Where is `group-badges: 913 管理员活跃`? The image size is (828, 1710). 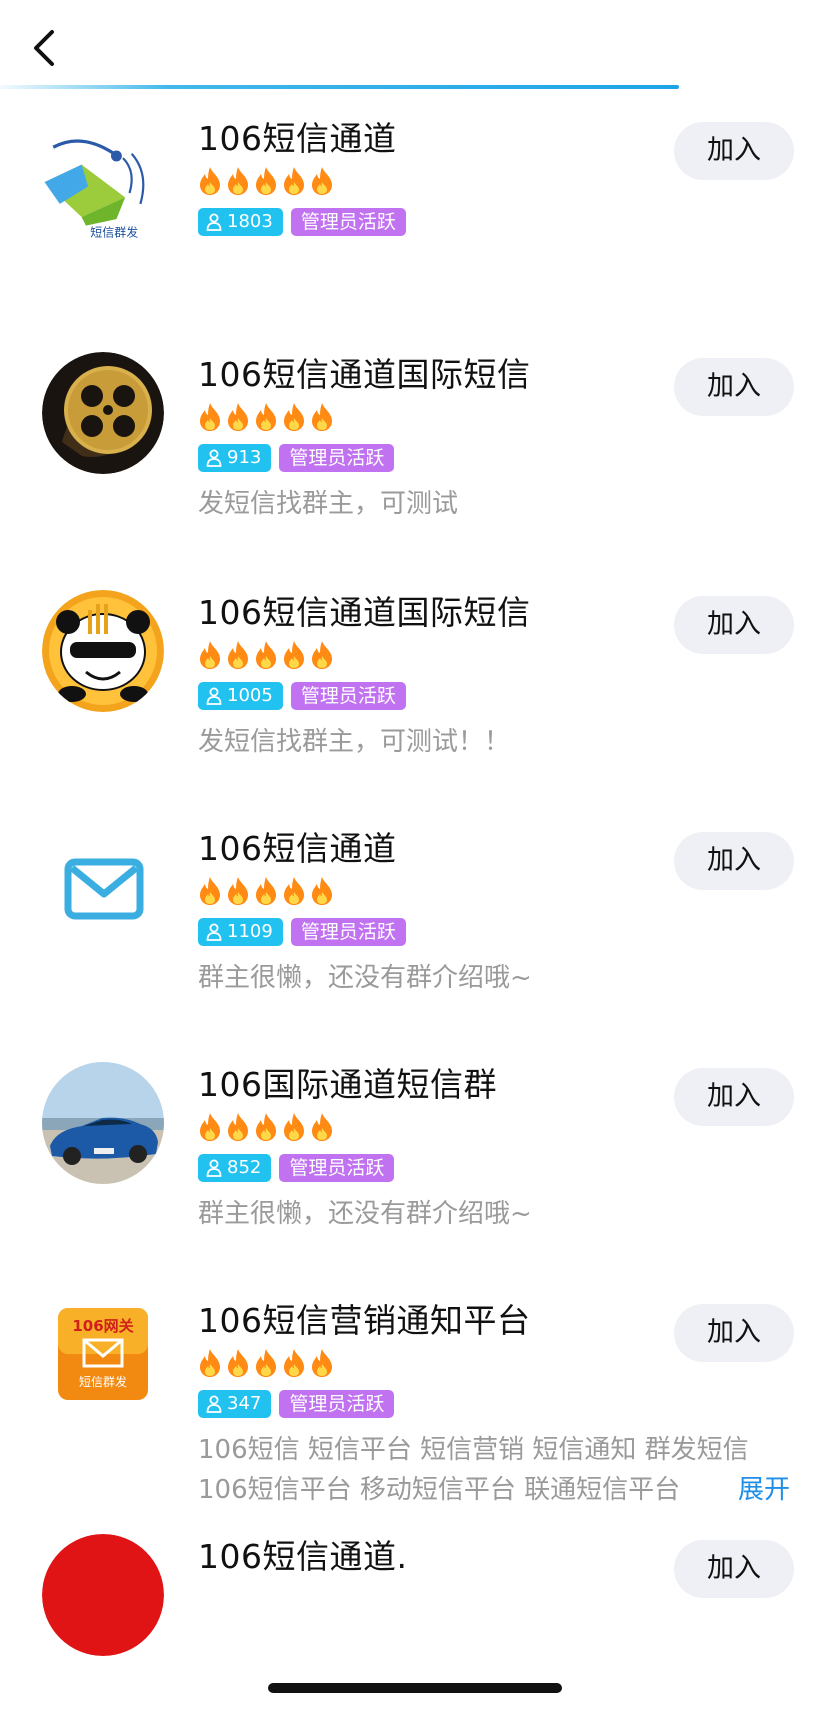 group-badges: 913 管理员活跃 is located at coordinates (296, 458).